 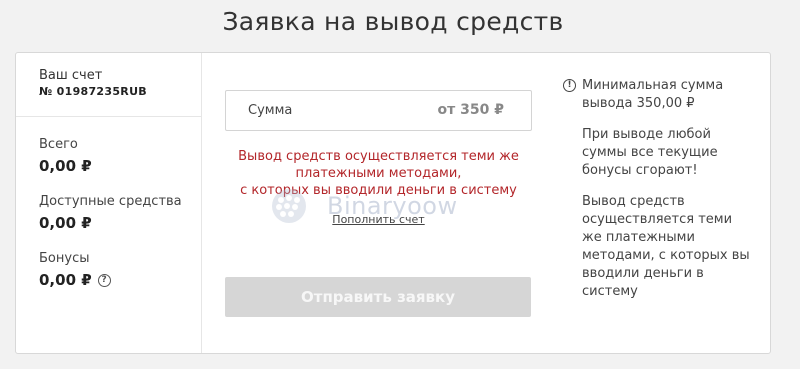 What do you see at coordinates (64, 258) in the screenshot?
I see `bonus-label: Бонусы` at bounding box center [64, 258].